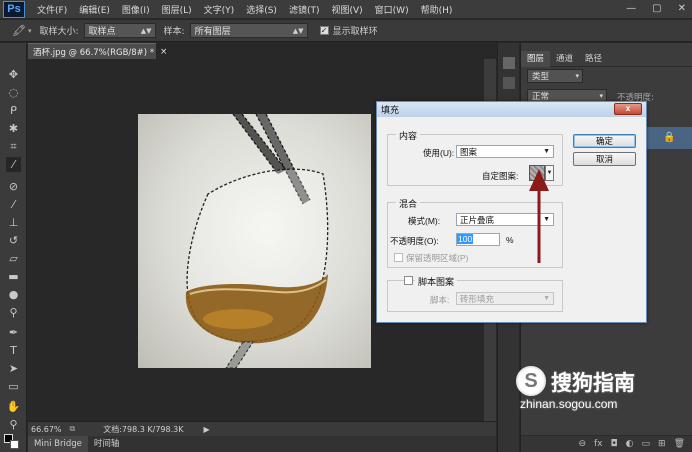 The height and width of the screenshot is (452, 692). What do you see at coordinates (52, 9) in the screenshot?
I see `menu-file: 文件(F)` at bounding box center [52, 9].